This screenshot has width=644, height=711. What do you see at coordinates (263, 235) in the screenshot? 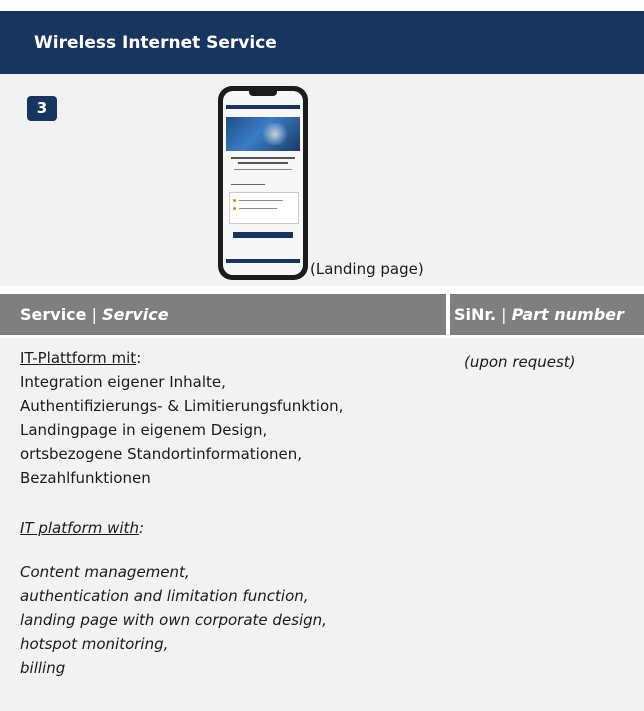
I see `phone-button` at bounding box center [263, 235].